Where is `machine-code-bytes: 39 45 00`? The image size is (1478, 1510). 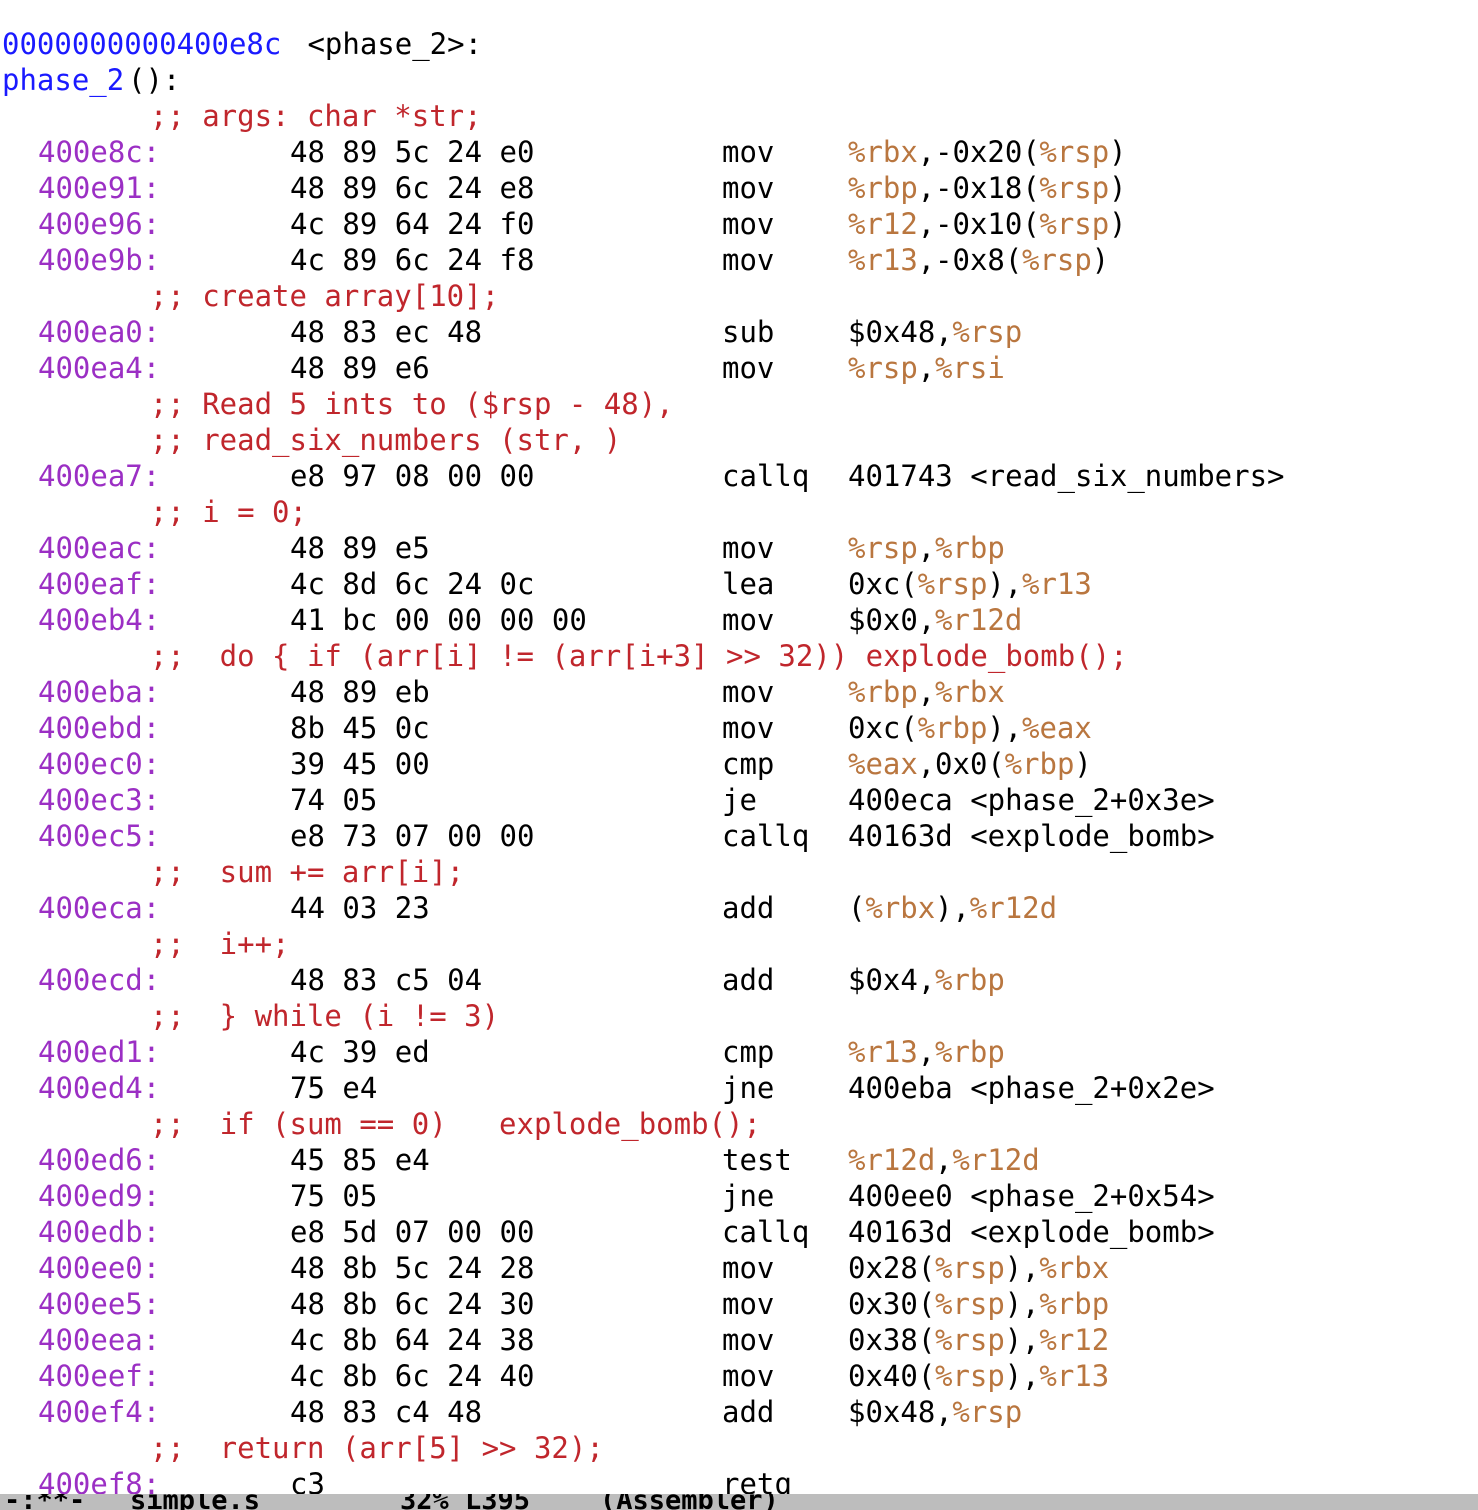
machine-code-bytes: 39 45 00 is located at coordinates (360, 764).